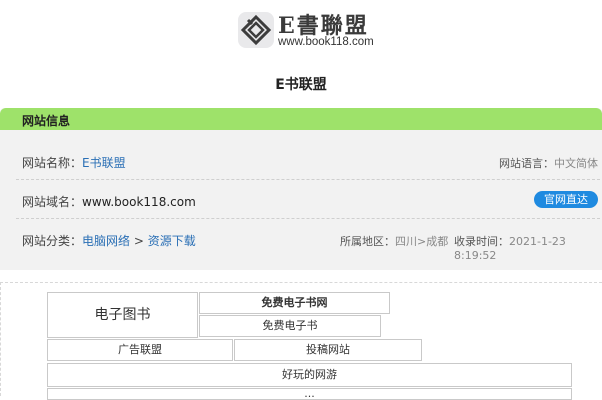 The height and width of the screenshot is (400, 602). What do you see at coordinates (290, 326) in the screenshot?
I see `tag-free-ebook: 免费电子书` at bounding box center [290, 326].